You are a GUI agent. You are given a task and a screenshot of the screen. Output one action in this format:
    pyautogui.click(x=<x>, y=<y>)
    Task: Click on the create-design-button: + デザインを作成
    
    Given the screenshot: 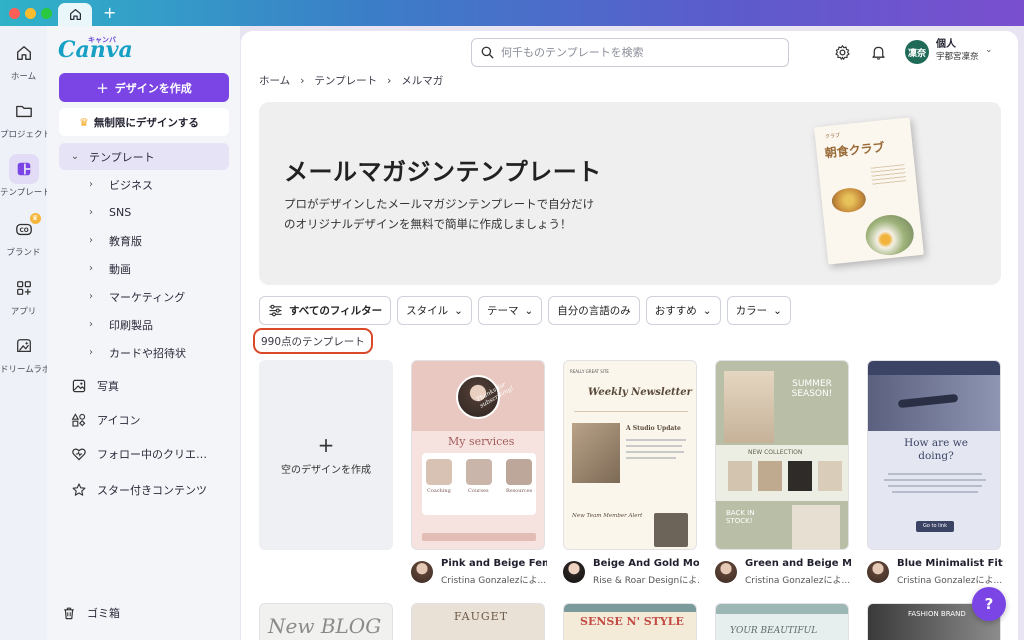 What is the action you would take?
    pyautogui.click(x=144, y=87)
    